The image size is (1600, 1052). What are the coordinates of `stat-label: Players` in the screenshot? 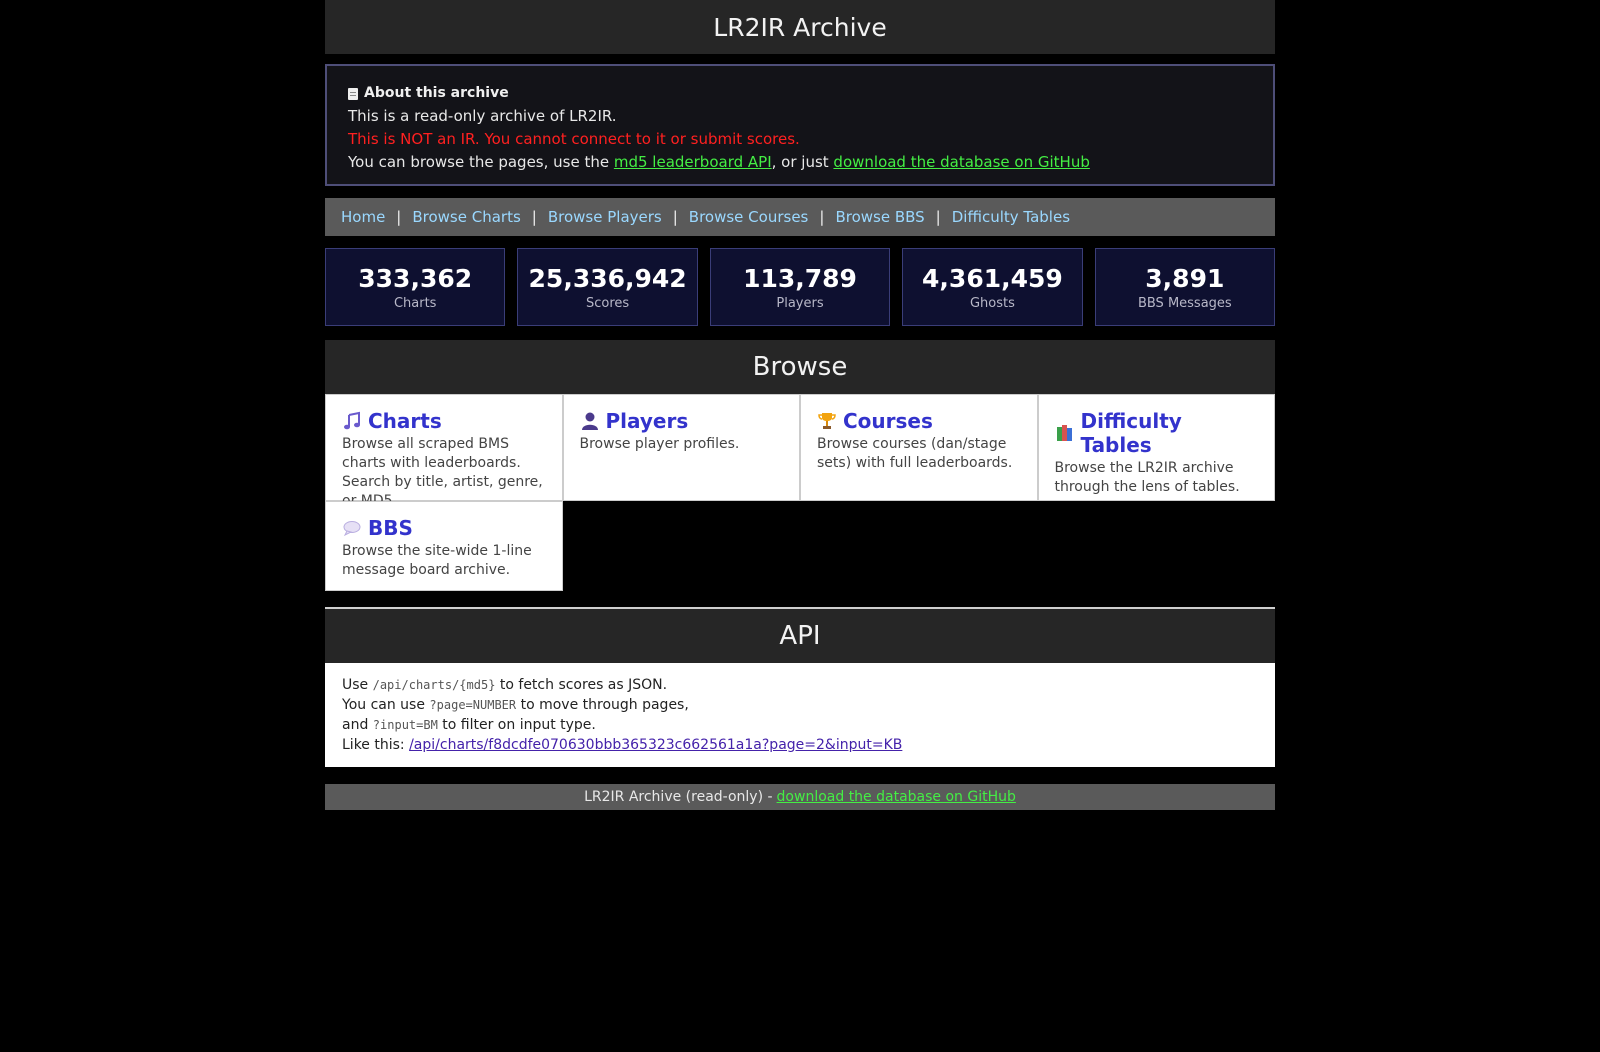 It's located at (800, 303).